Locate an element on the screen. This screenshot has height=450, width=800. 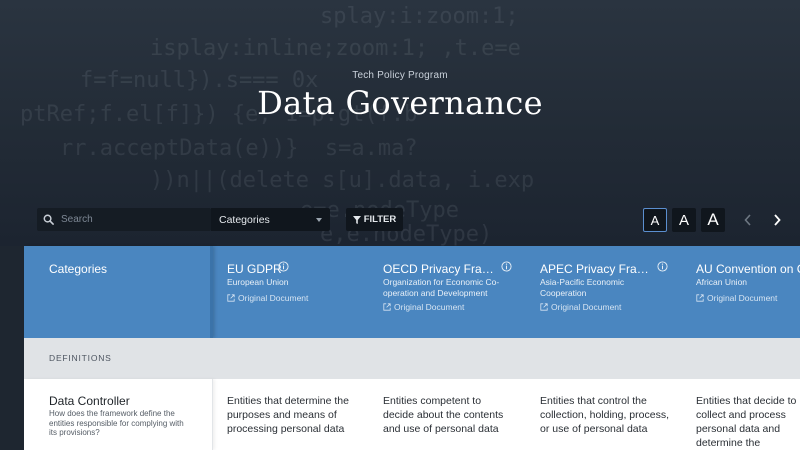
categories-header: Categories is located at coordinates (118, 292).